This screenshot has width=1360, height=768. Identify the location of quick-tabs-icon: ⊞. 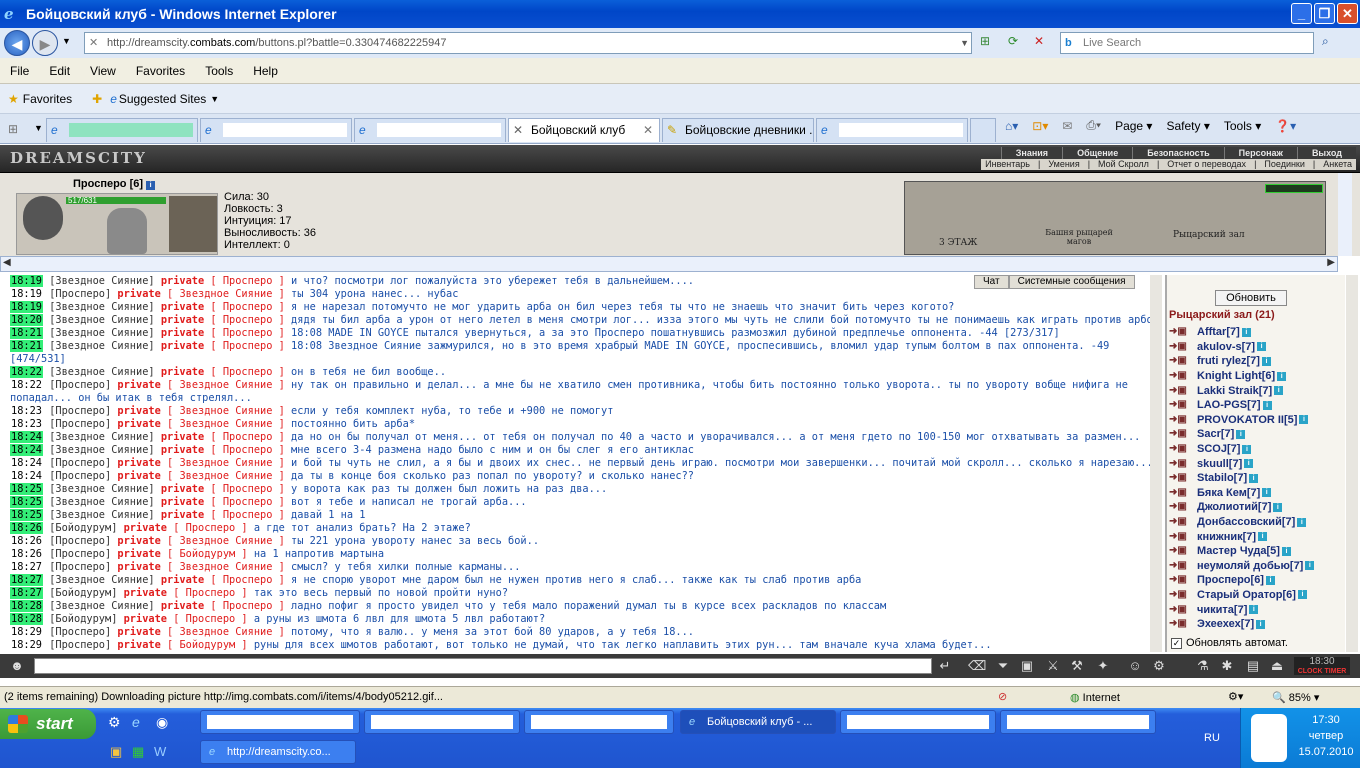
(13, 129).